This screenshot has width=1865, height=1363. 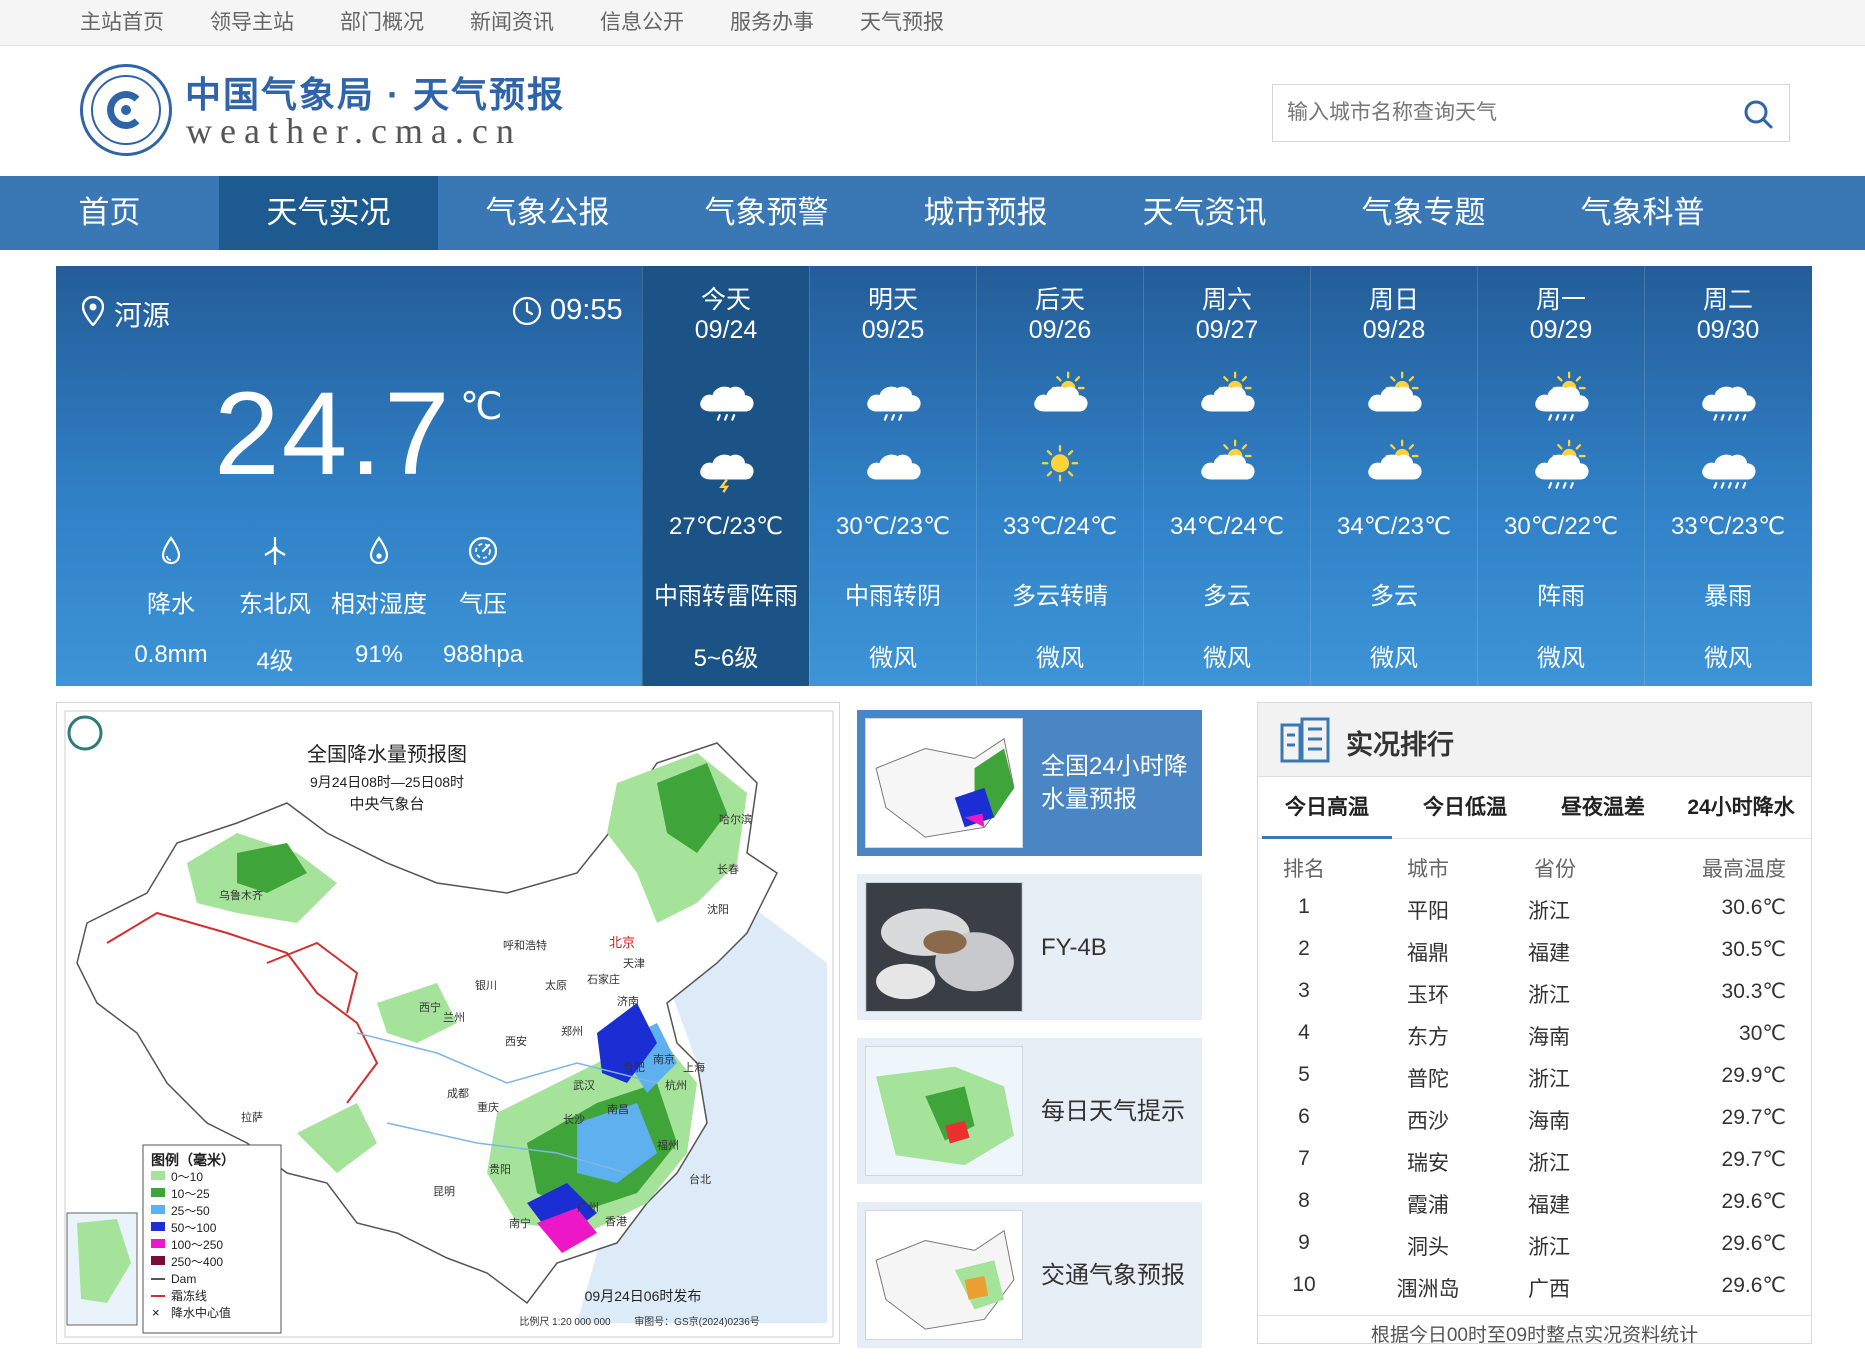 I want to click on rank-number: 2, so click(x=1304, y=948).